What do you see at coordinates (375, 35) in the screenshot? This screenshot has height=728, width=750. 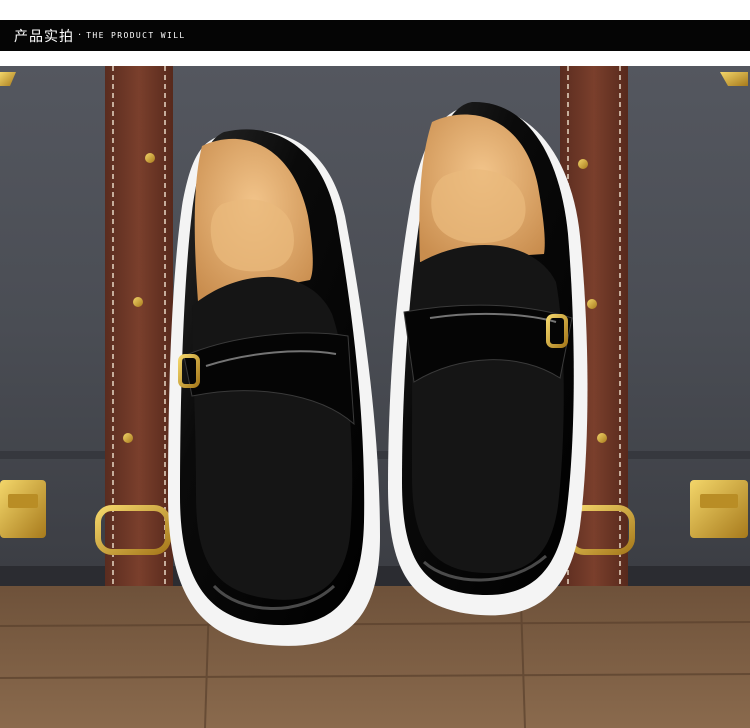 I see `section-header: 产品实拍 · THE PRODUCT WILL` at bounding box center [375, 35].